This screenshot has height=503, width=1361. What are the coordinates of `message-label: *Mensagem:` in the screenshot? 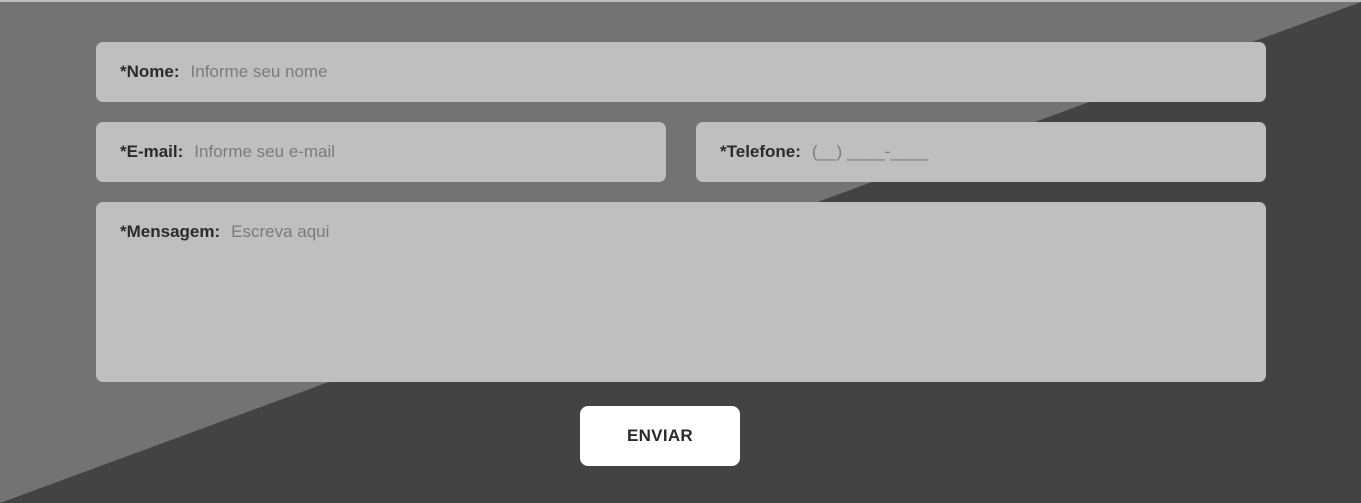 It's located at (170, 231).